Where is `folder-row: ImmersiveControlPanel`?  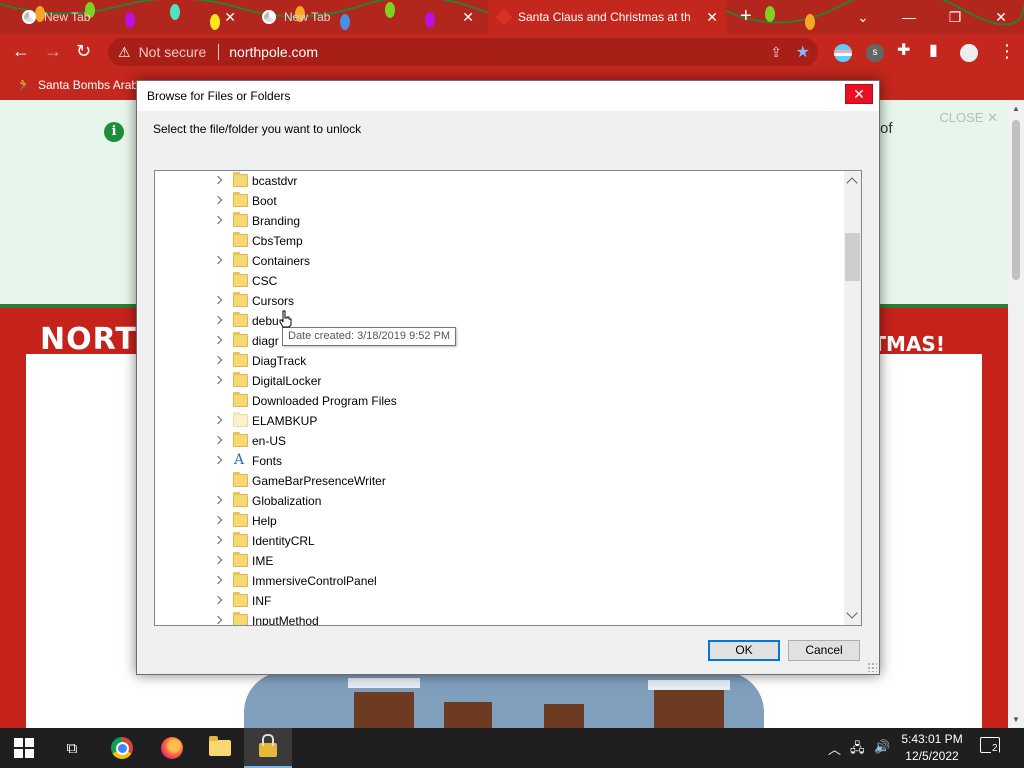
folder-row: ImmersiveControlPanel is located at coordinates (500, 581).